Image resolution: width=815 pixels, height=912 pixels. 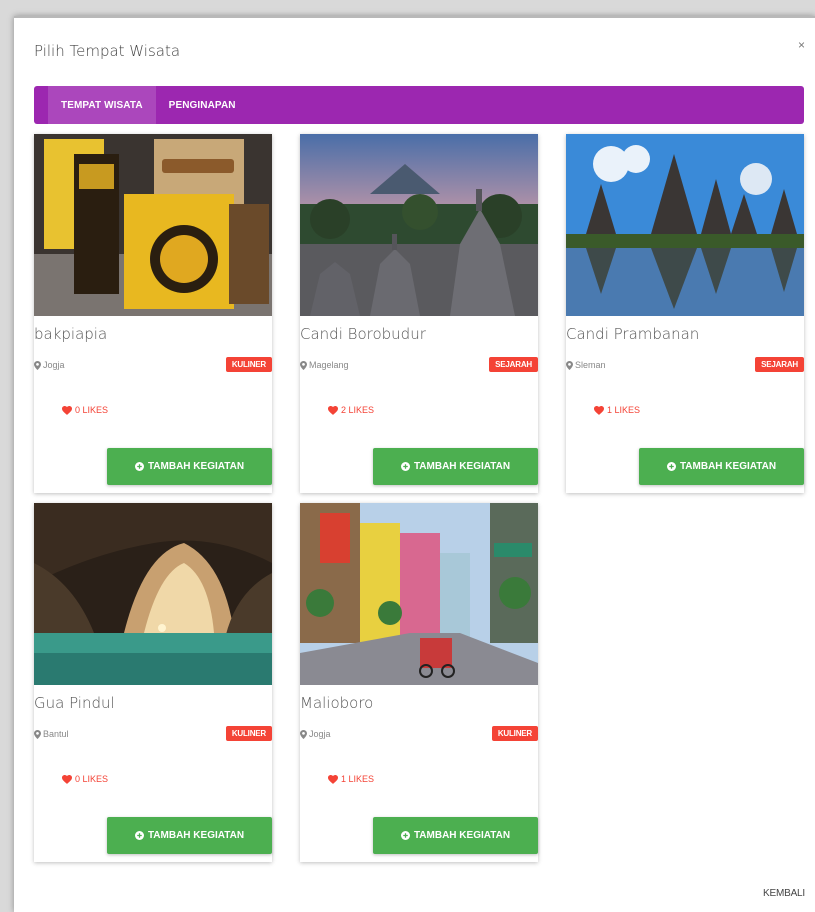 I want to click on place-name: Candi Prambanan, so click(x=633, y=334).